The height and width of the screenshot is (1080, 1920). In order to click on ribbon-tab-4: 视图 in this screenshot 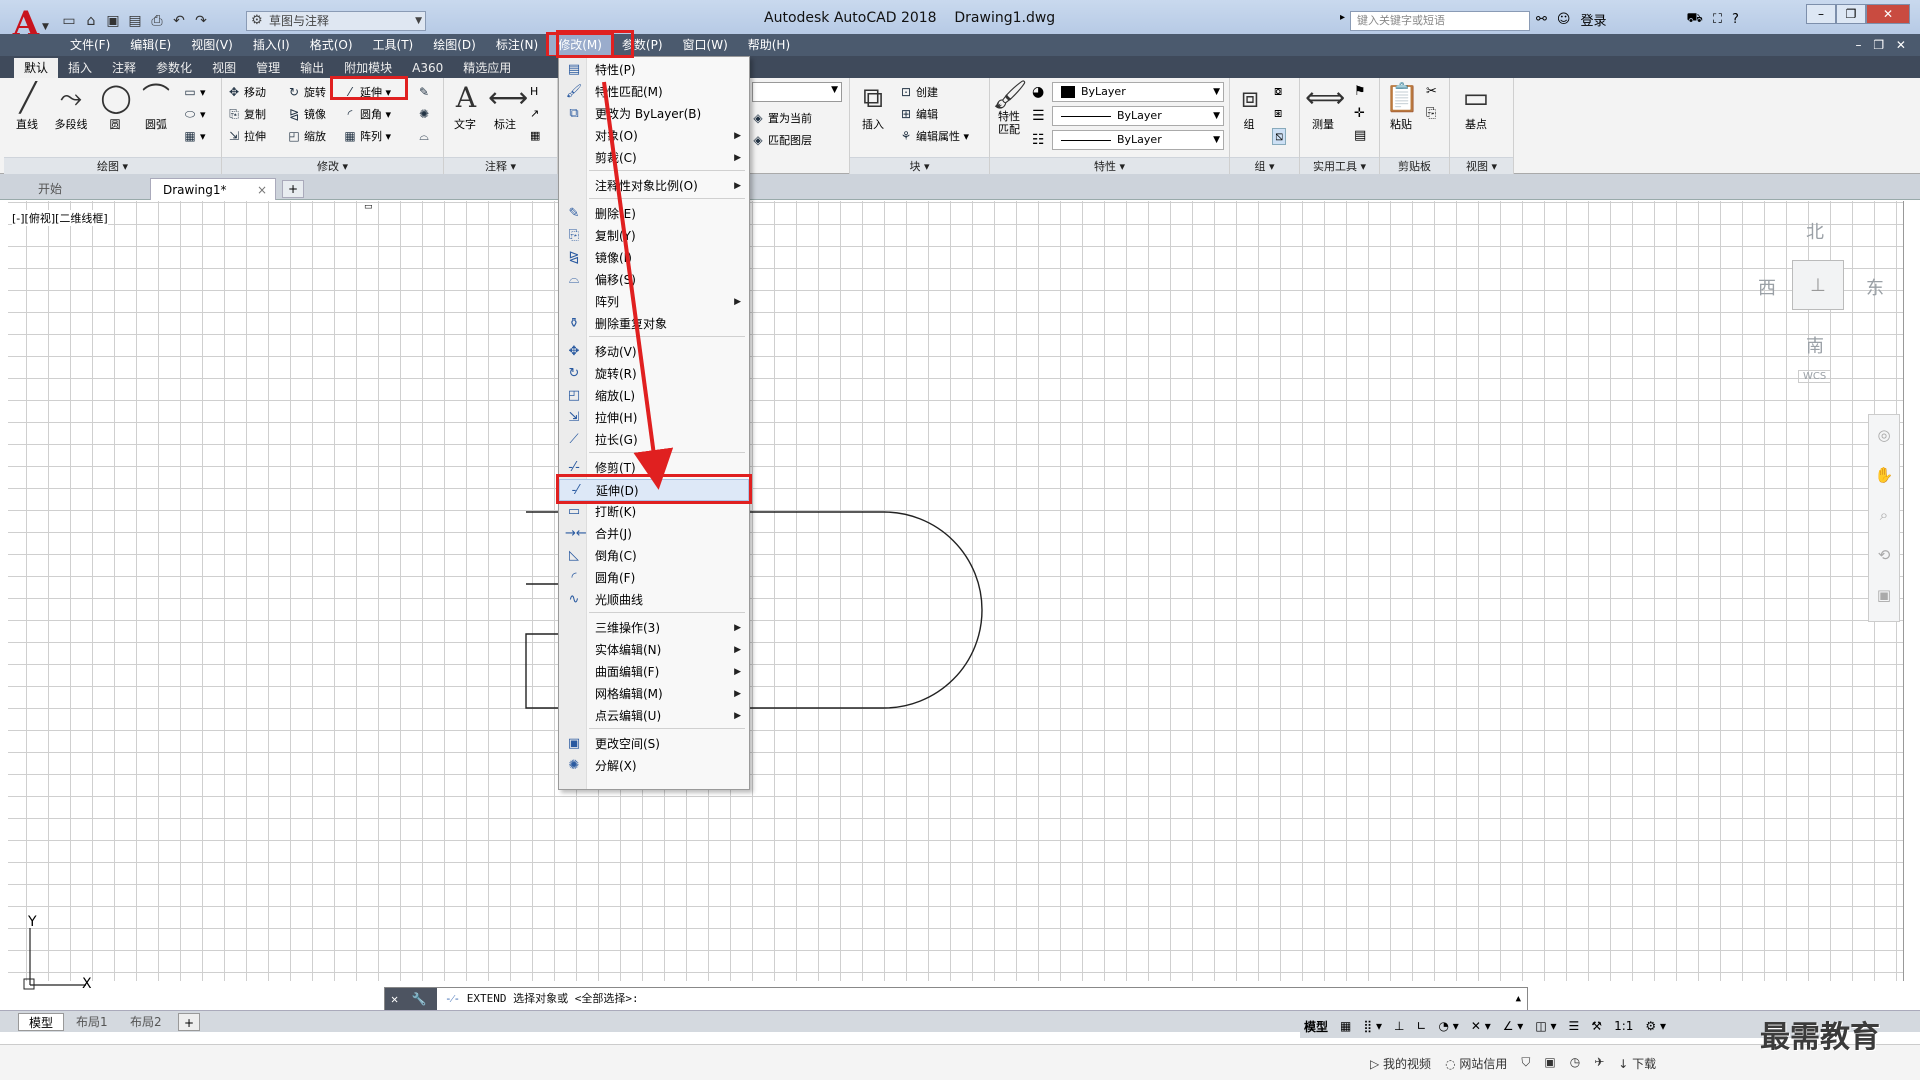, I will do `click(224, 68)`.